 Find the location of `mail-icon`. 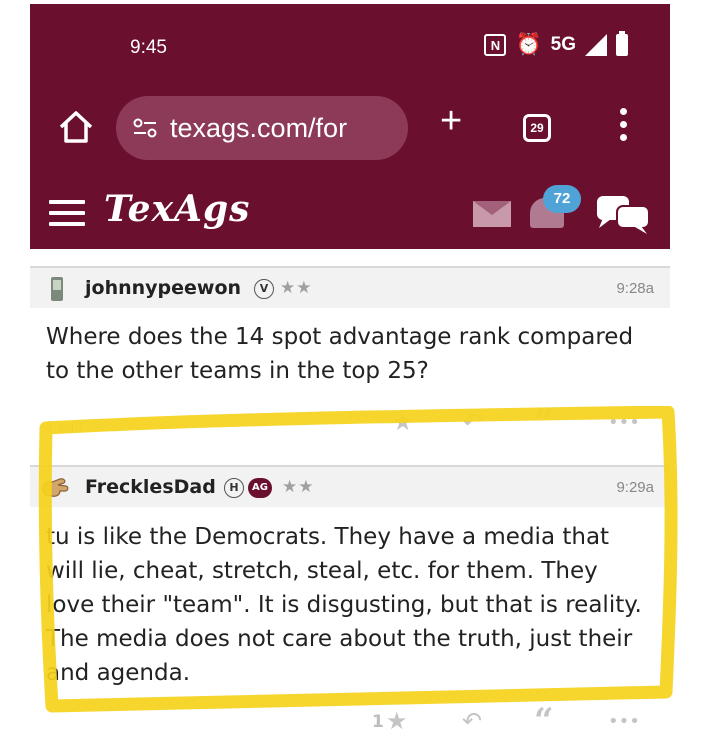

mail-icon is located at coordinates (492, 214).